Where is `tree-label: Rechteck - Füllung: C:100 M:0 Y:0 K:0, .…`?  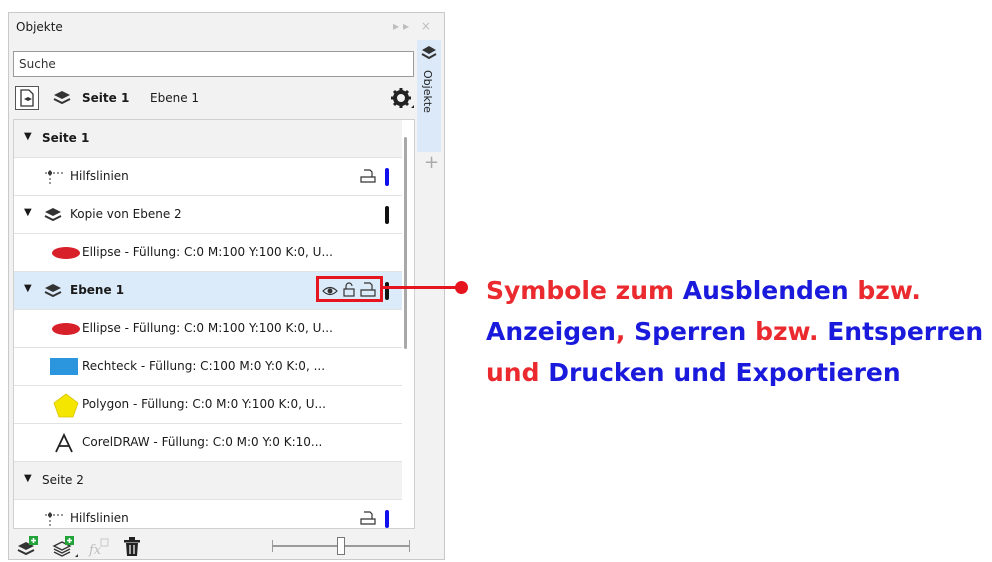
tree-label: Rechteck - Füllung: C:100 M:0 Y:0 K:0, .… is located at coordinates (204, 366).